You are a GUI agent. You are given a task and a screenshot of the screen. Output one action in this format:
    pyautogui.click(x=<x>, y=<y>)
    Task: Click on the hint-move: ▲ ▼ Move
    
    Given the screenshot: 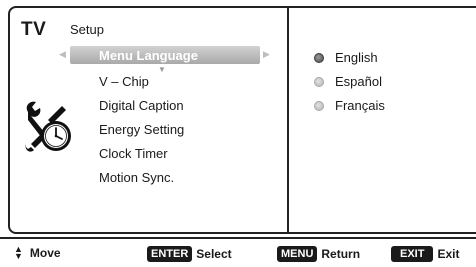 What is the action you would take?
    pyautogui.click(x=37, y=252)
    